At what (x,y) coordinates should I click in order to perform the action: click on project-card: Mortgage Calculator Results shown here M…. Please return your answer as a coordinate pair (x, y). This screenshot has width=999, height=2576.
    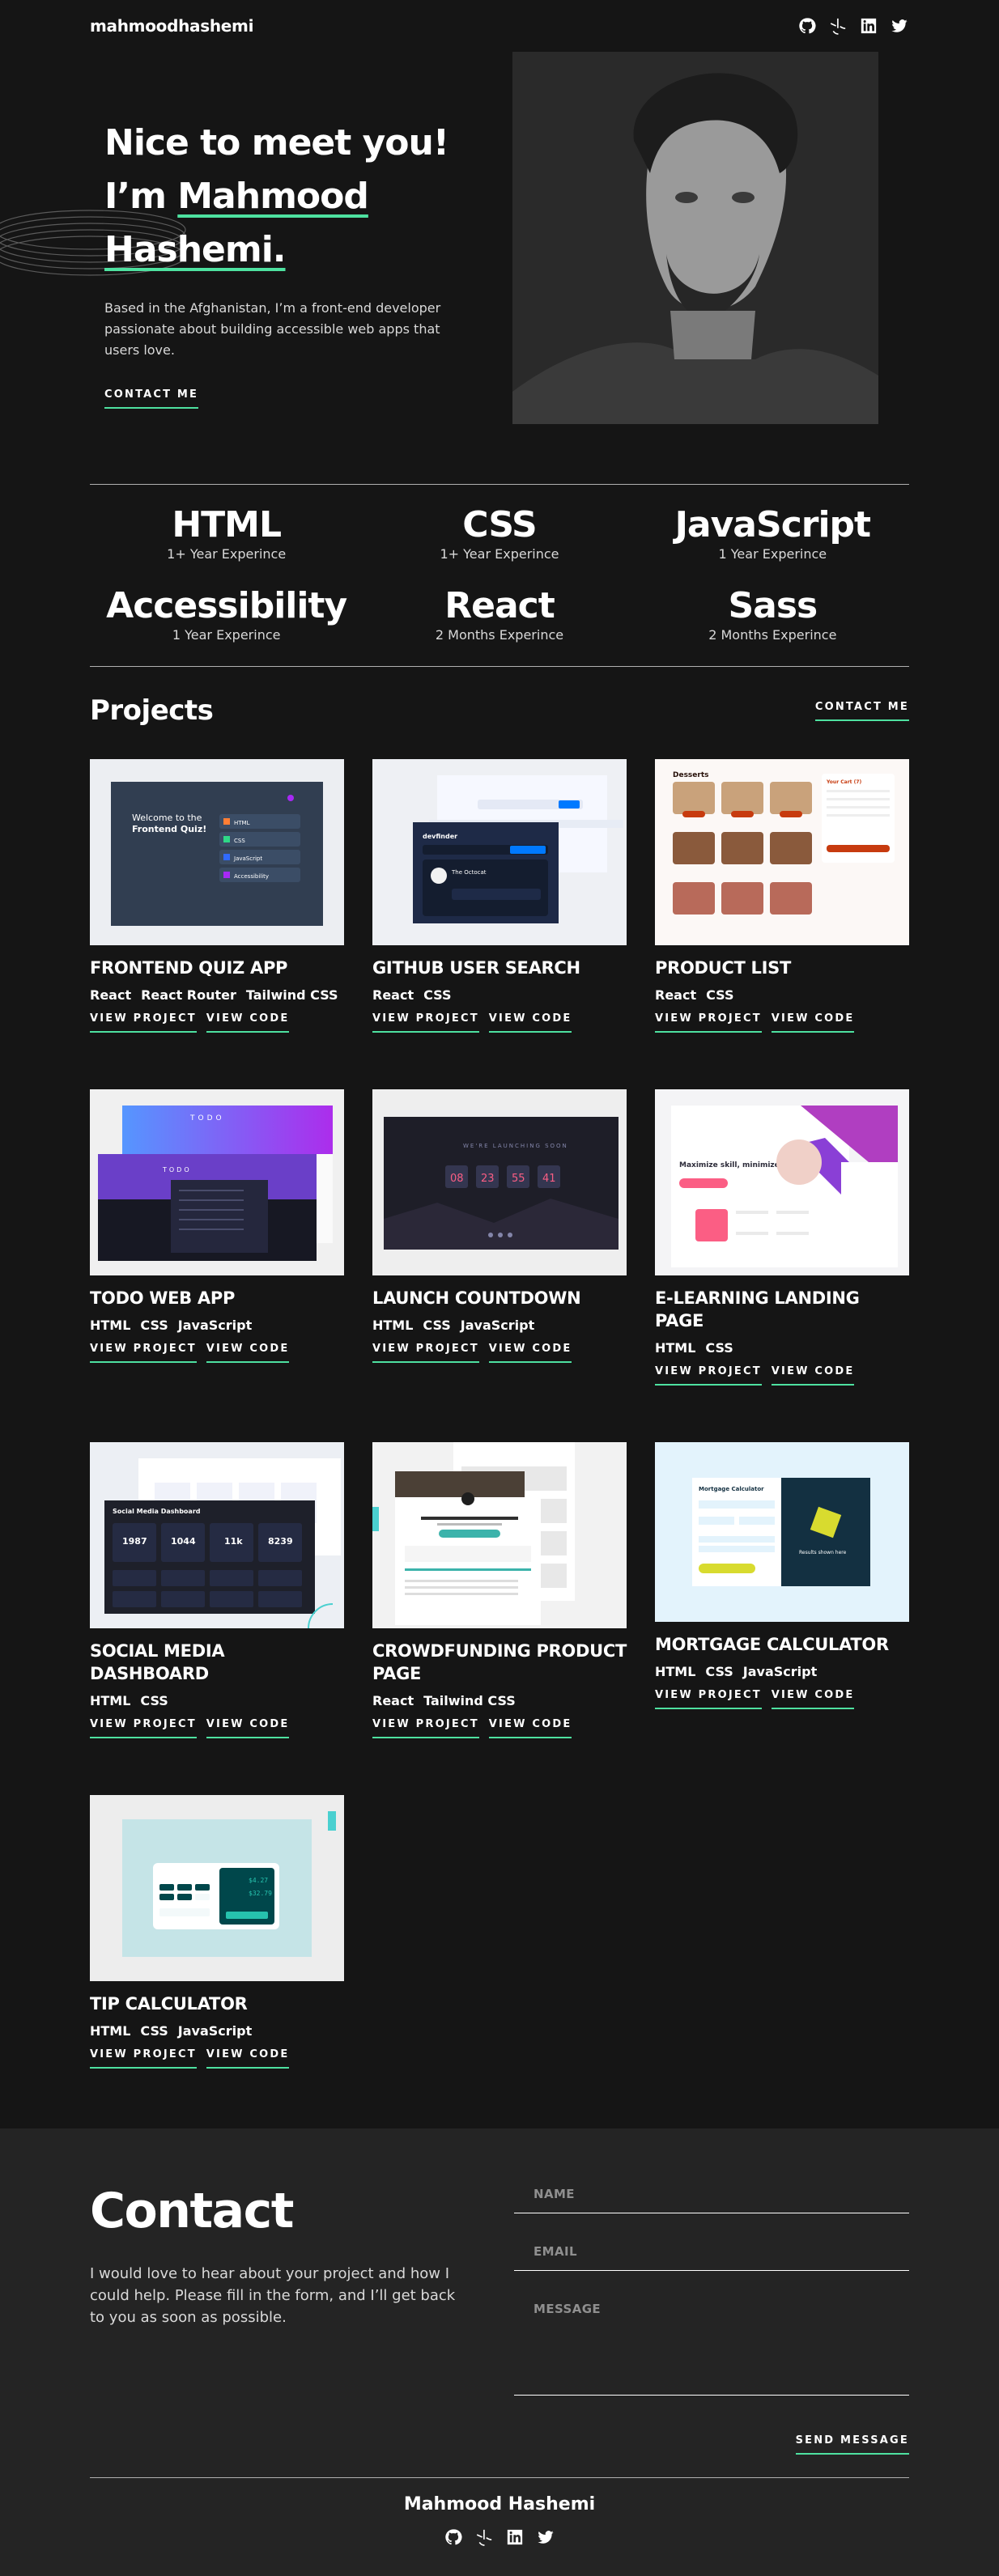
    Looking at the image, I should click on (782, 1575).